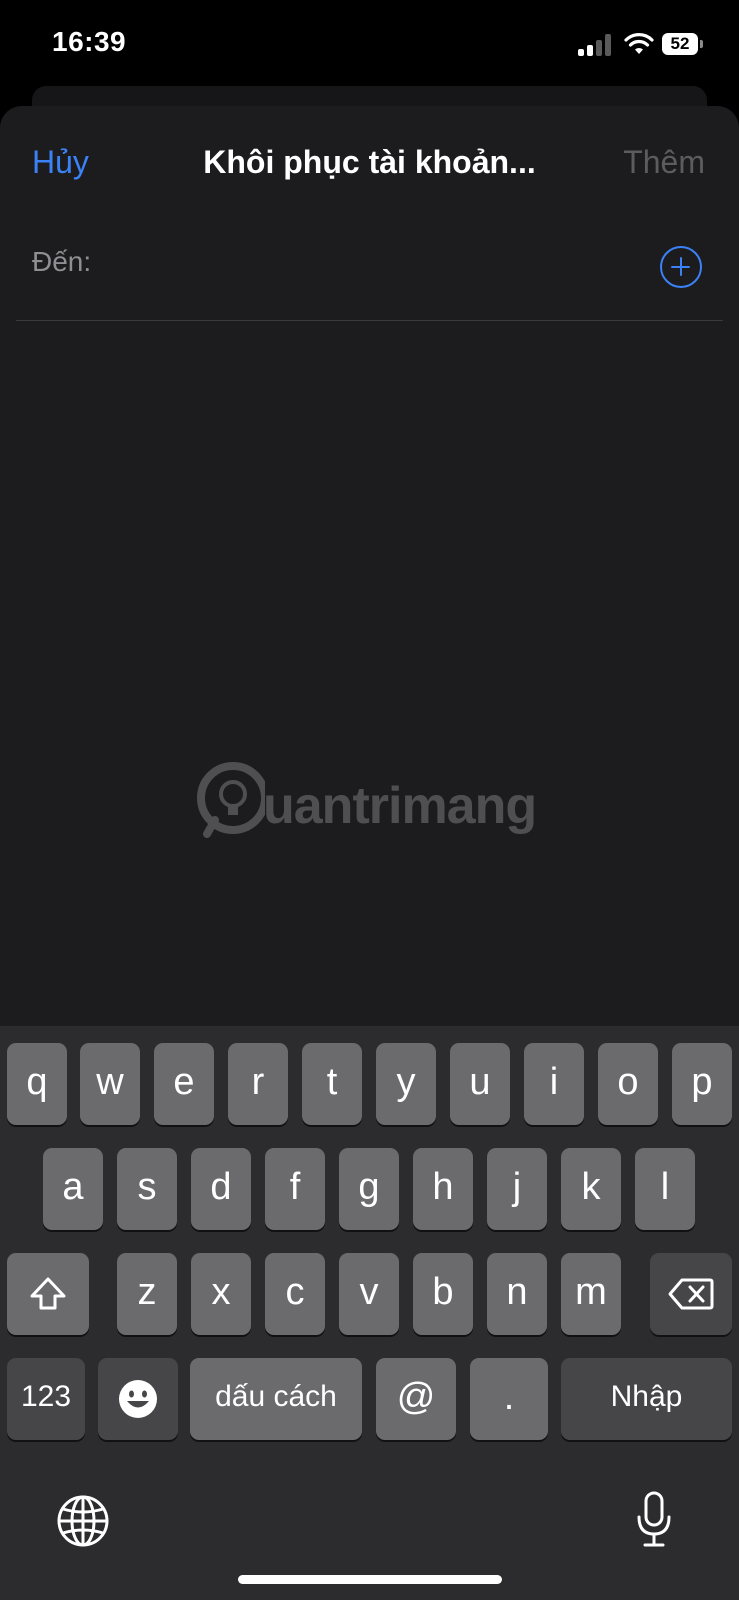 Image resolution: width=739 pixels, height=1600 pixels. What do you see at coordinates (276, 1399) in the screenshot?
I see `space-key: dấu cách` at bounding box center [276, 1399].